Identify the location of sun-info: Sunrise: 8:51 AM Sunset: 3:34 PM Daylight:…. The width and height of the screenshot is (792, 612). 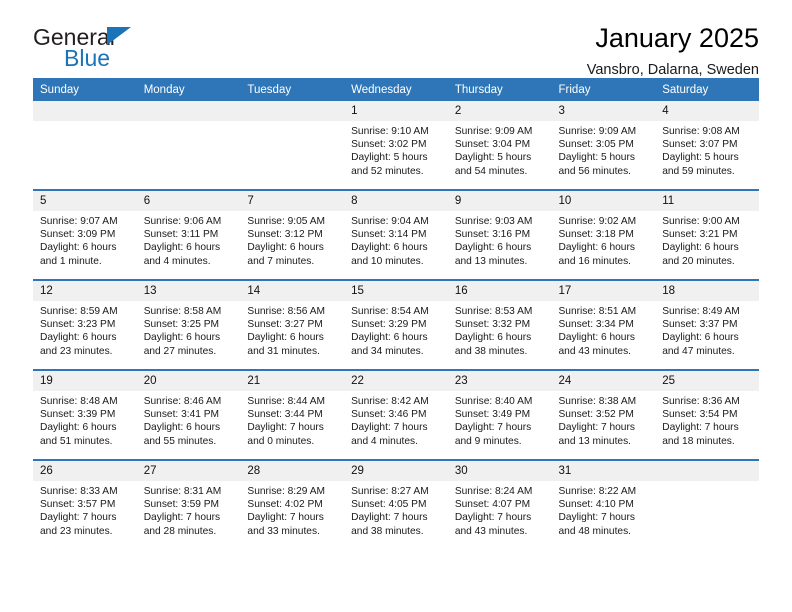
(604, 329).